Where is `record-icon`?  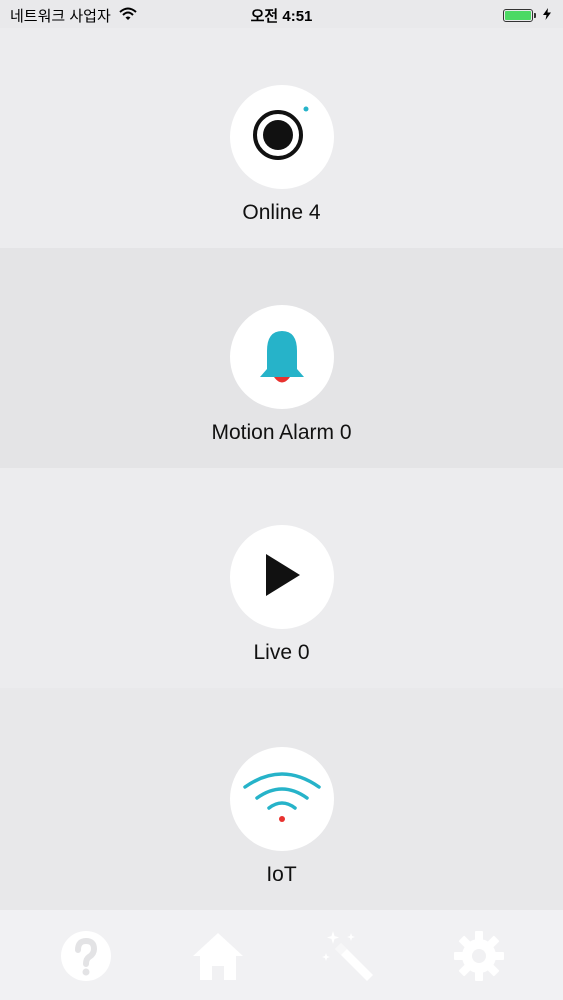 record-icon is located at coordinates (282, 137).